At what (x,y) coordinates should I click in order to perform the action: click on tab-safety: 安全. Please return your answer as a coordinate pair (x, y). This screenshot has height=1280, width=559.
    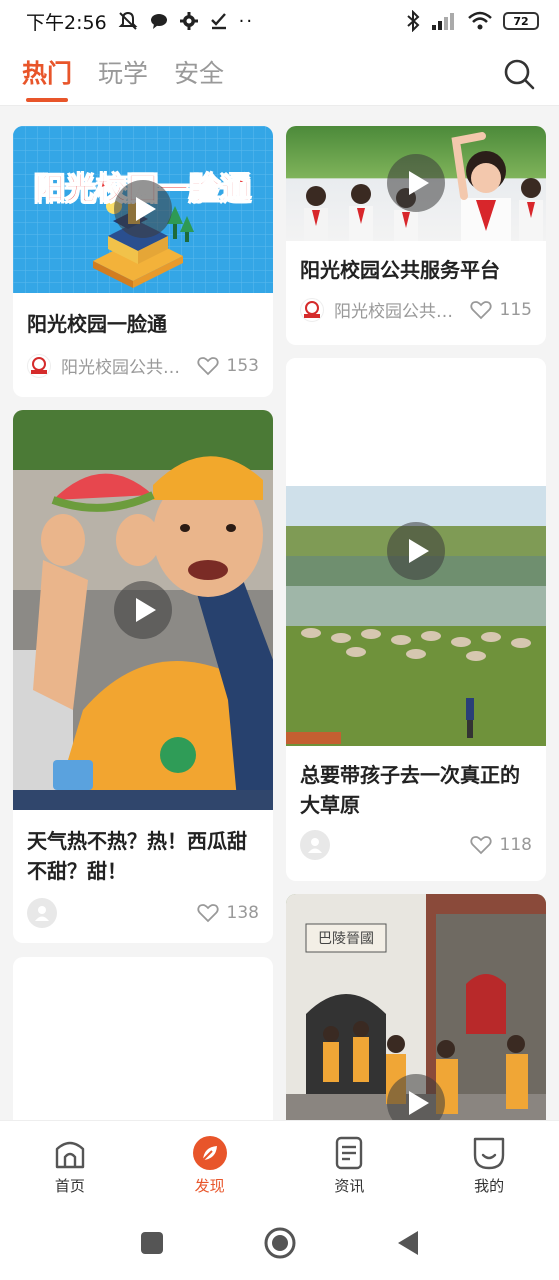
    Looking at the image, I should click on (199, 74).